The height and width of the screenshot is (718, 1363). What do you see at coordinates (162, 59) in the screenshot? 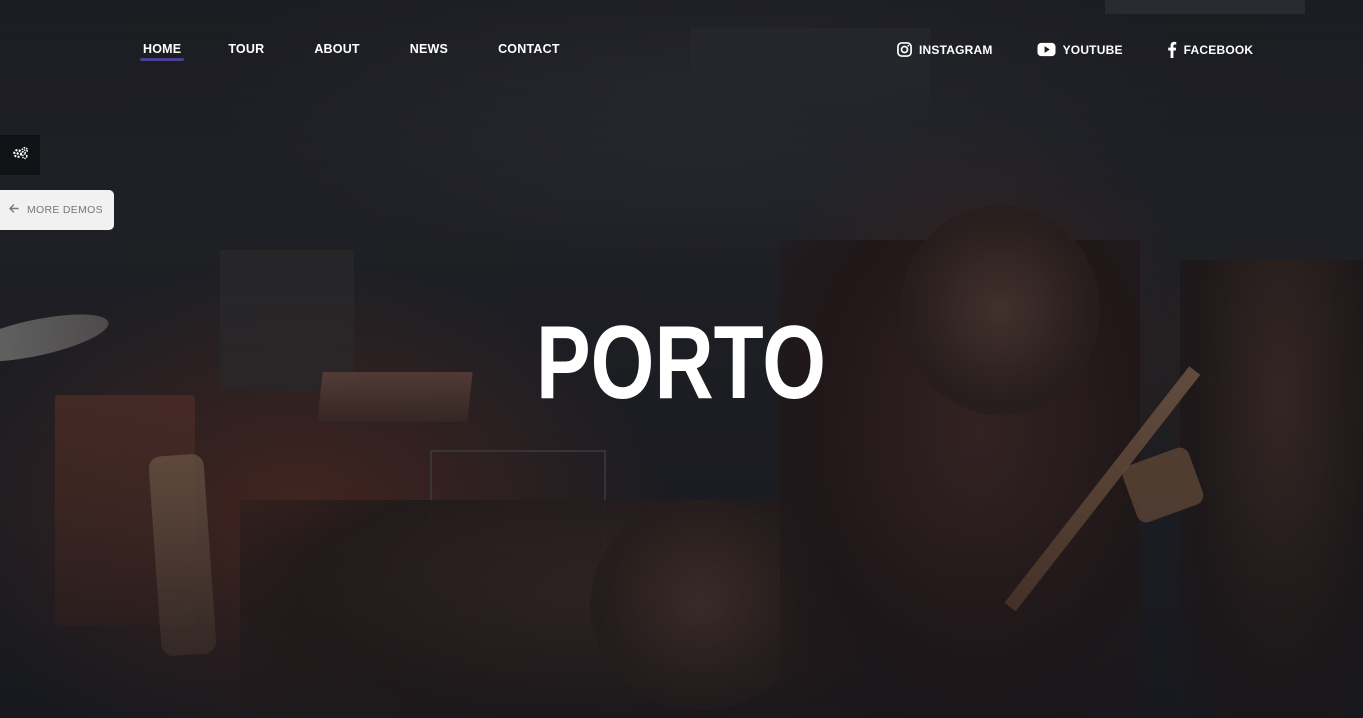
I see `active-indicator` at bounding box center [162, 59].